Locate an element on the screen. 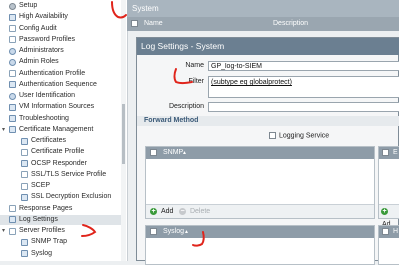 This screenshot has height=265, width=399. dialog-title: Log Settings - System is located at coordinates (268, 46).